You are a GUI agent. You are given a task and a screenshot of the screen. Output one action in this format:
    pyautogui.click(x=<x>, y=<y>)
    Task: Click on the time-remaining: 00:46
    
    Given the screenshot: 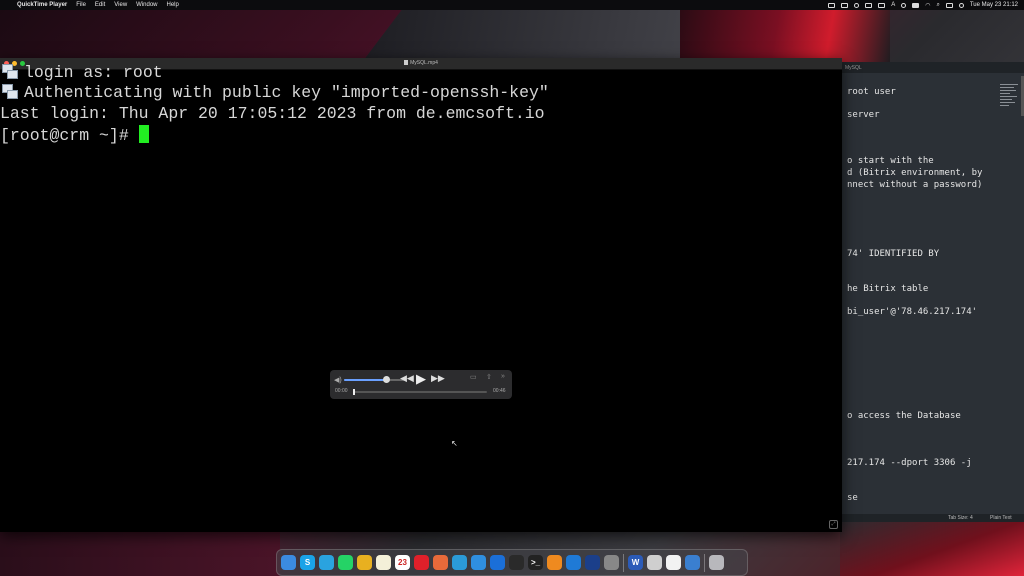 What is the action you would take?
    pyautogui.click(x=499, y=391)
    